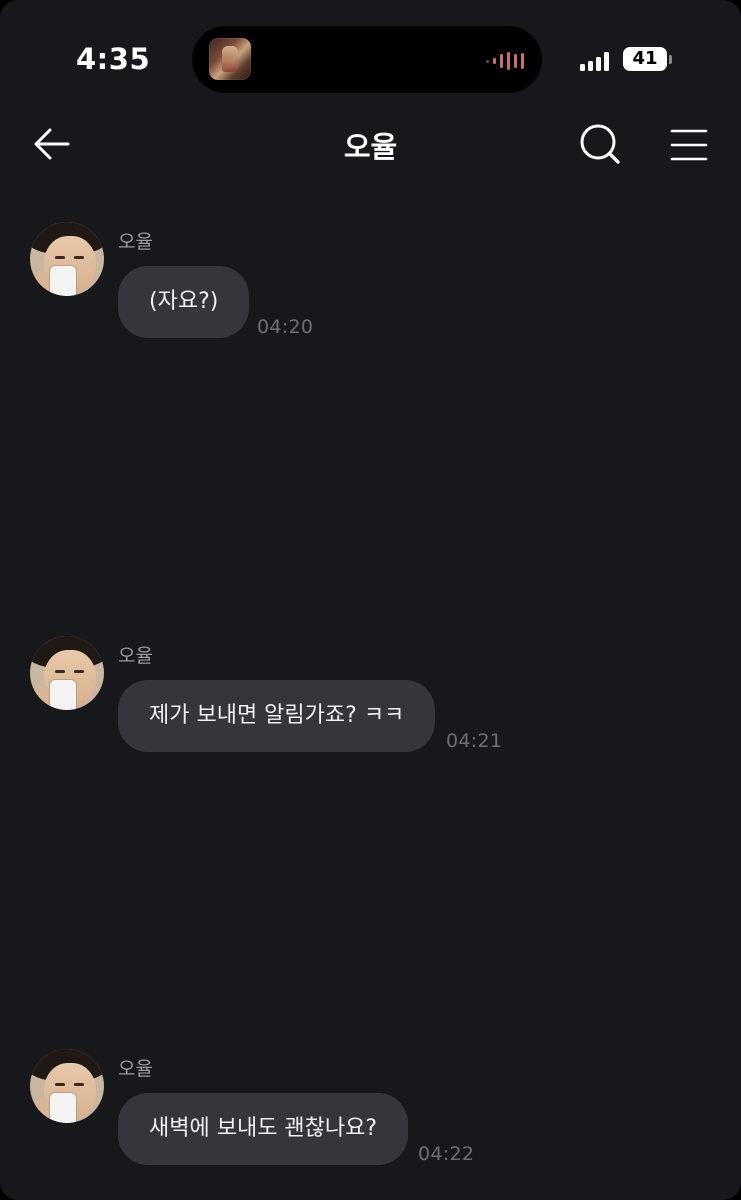 The height and width of the screenshot is (1200, 741). What do you see at coordinates (594, 61) in the screenshot?
I see `cellular-signal-icon` at bounding box center [594, 61].